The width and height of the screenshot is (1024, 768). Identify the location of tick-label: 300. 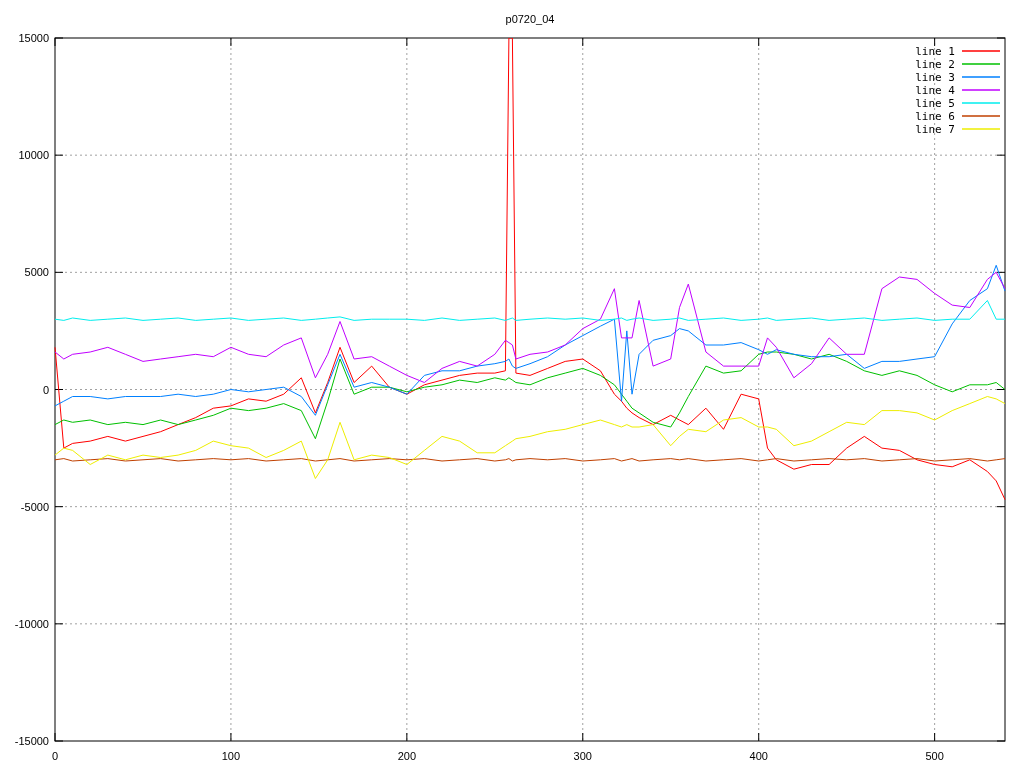
(582, 756).